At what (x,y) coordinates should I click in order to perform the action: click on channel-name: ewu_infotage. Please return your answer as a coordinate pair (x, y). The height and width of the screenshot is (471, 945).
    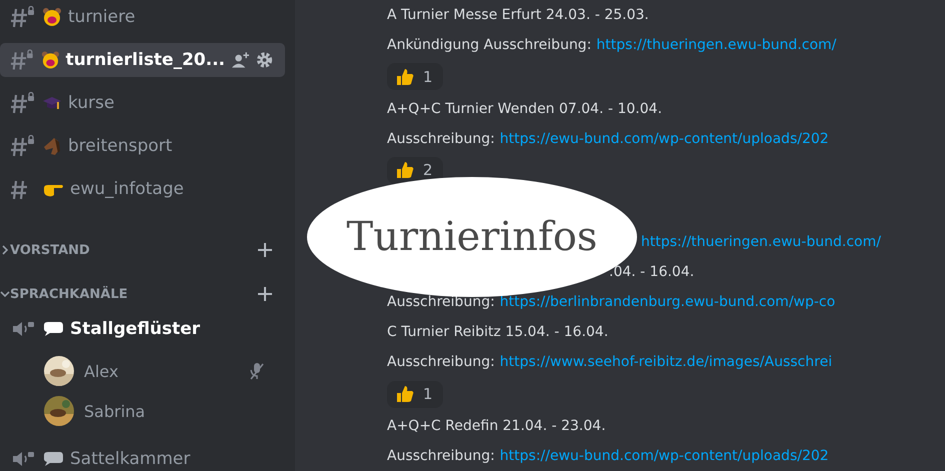
    Looking at the image, I should click on (127, 189).